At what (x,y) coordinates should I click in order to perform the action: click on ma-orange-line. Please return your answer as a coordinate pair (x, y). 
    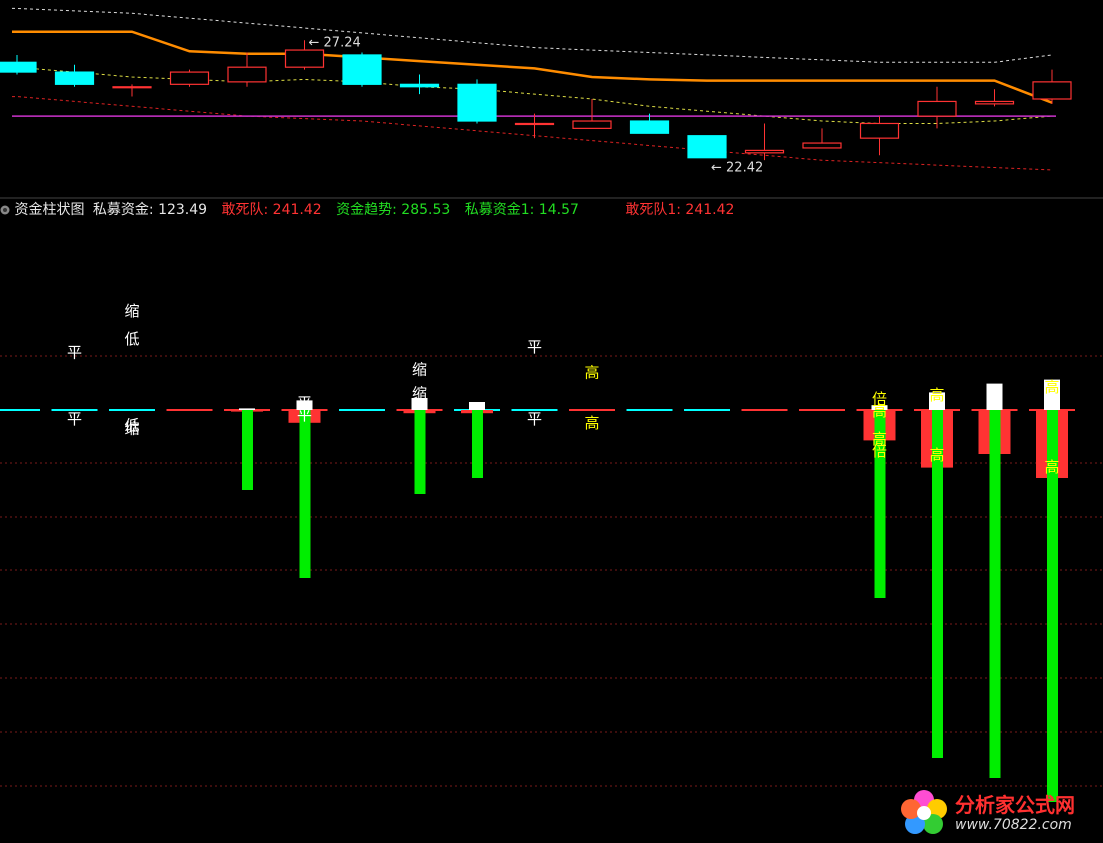
    Looking at the image, I should click on (532, 67).